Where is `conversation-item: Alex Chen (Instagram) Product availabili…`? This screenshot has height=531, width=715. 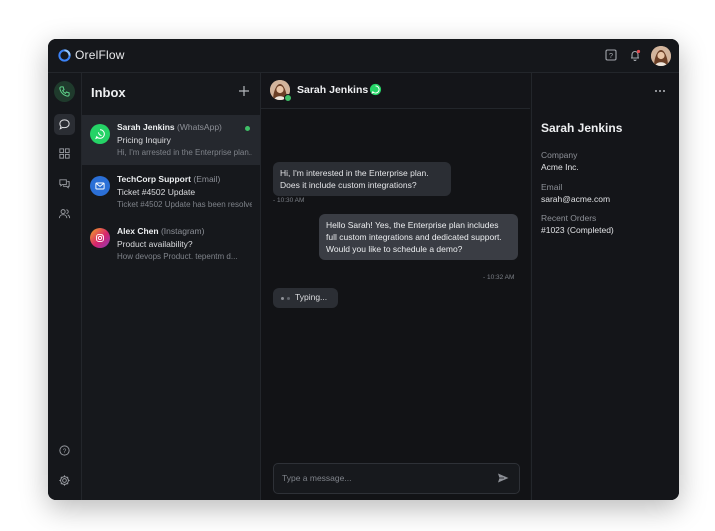 conversation-item: Alex Chen (Instagram) Product availabili… is located at coordinates (171, 244).